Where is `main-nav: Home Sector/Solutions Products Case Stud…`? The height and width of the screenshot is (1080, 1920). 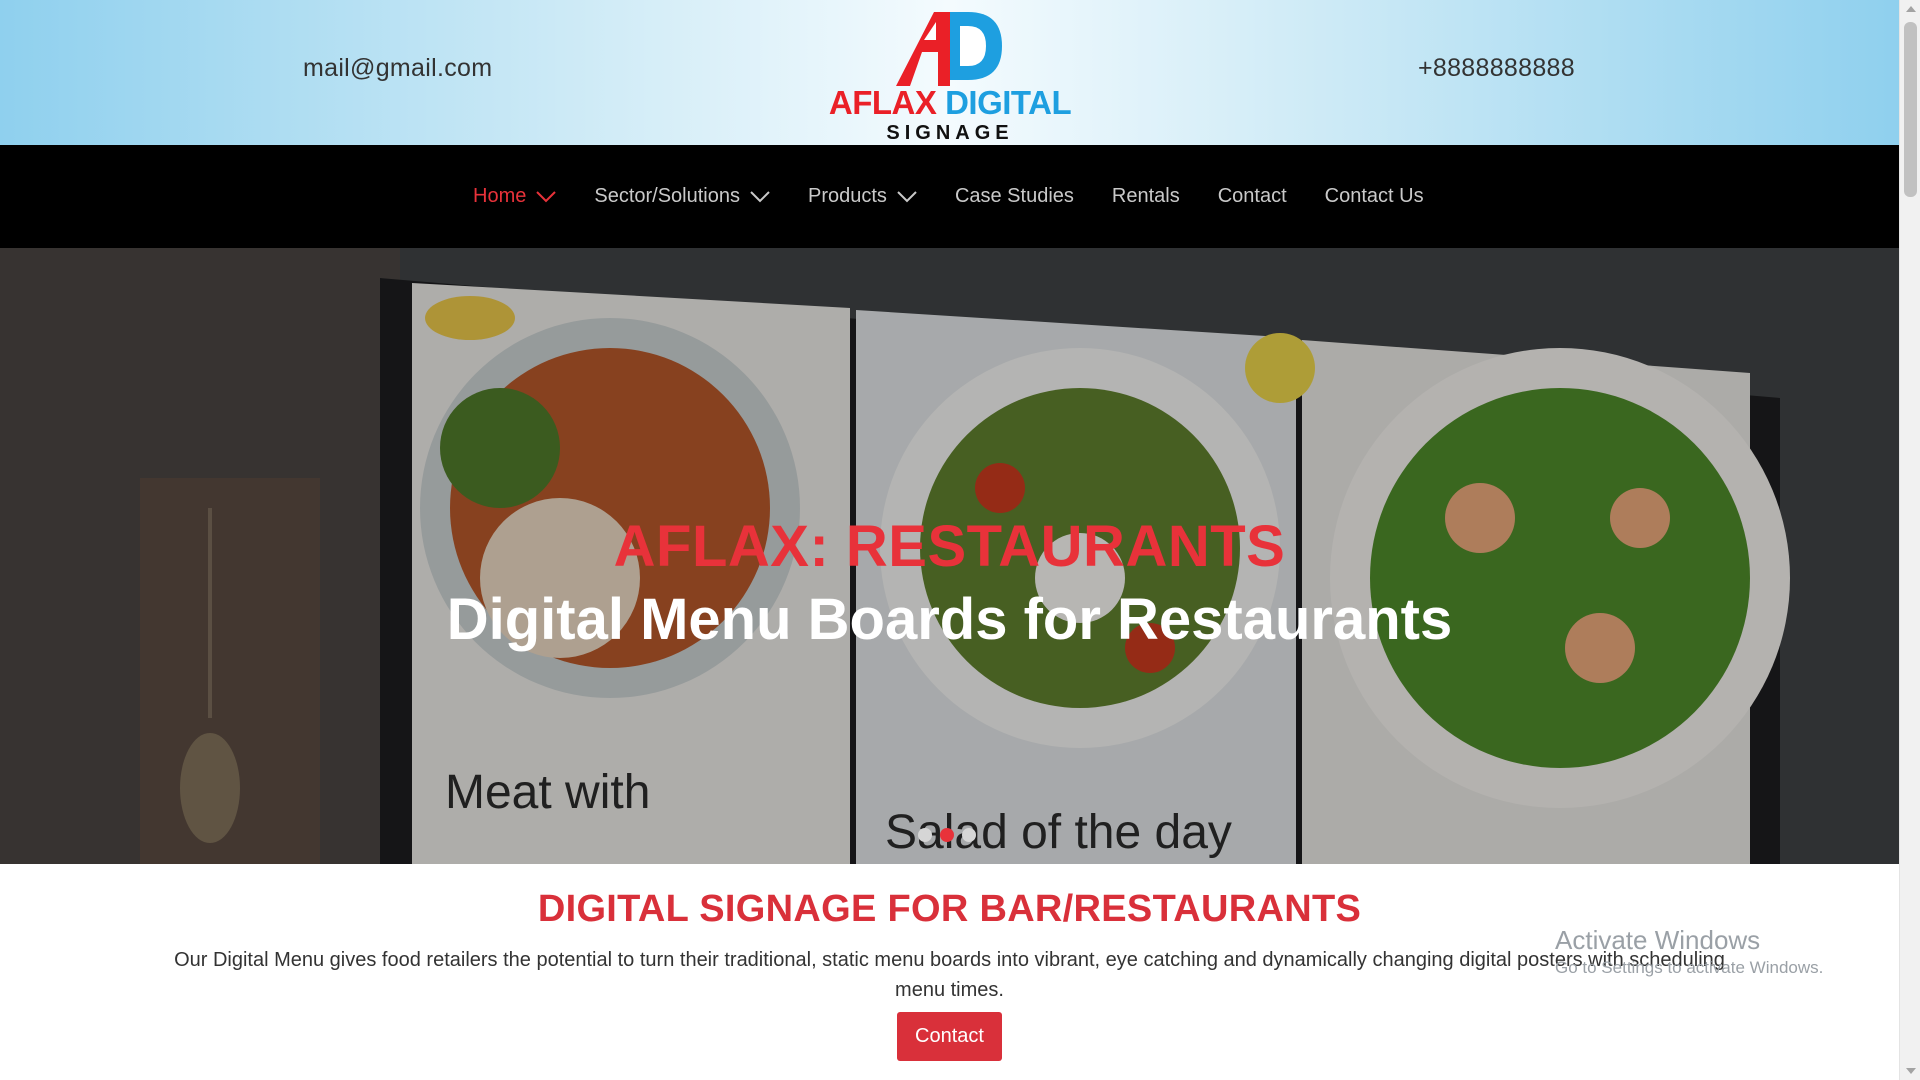
main-nav: Home Sector/Solutions Products Case Stud… is located at coordinates (949, 196).